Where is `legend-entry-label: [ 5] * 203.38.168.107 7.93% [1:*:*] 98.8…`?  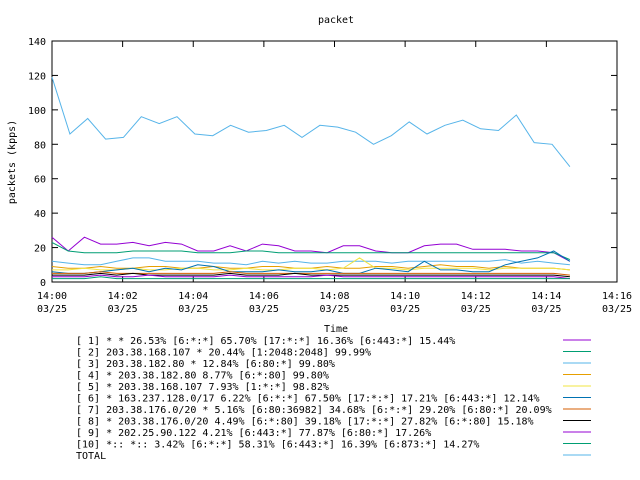 legend-entry-label: [ 5] * 203.38.168.107 7.93% [1:*:*] 98.8… is located at coordinates (202, 387).